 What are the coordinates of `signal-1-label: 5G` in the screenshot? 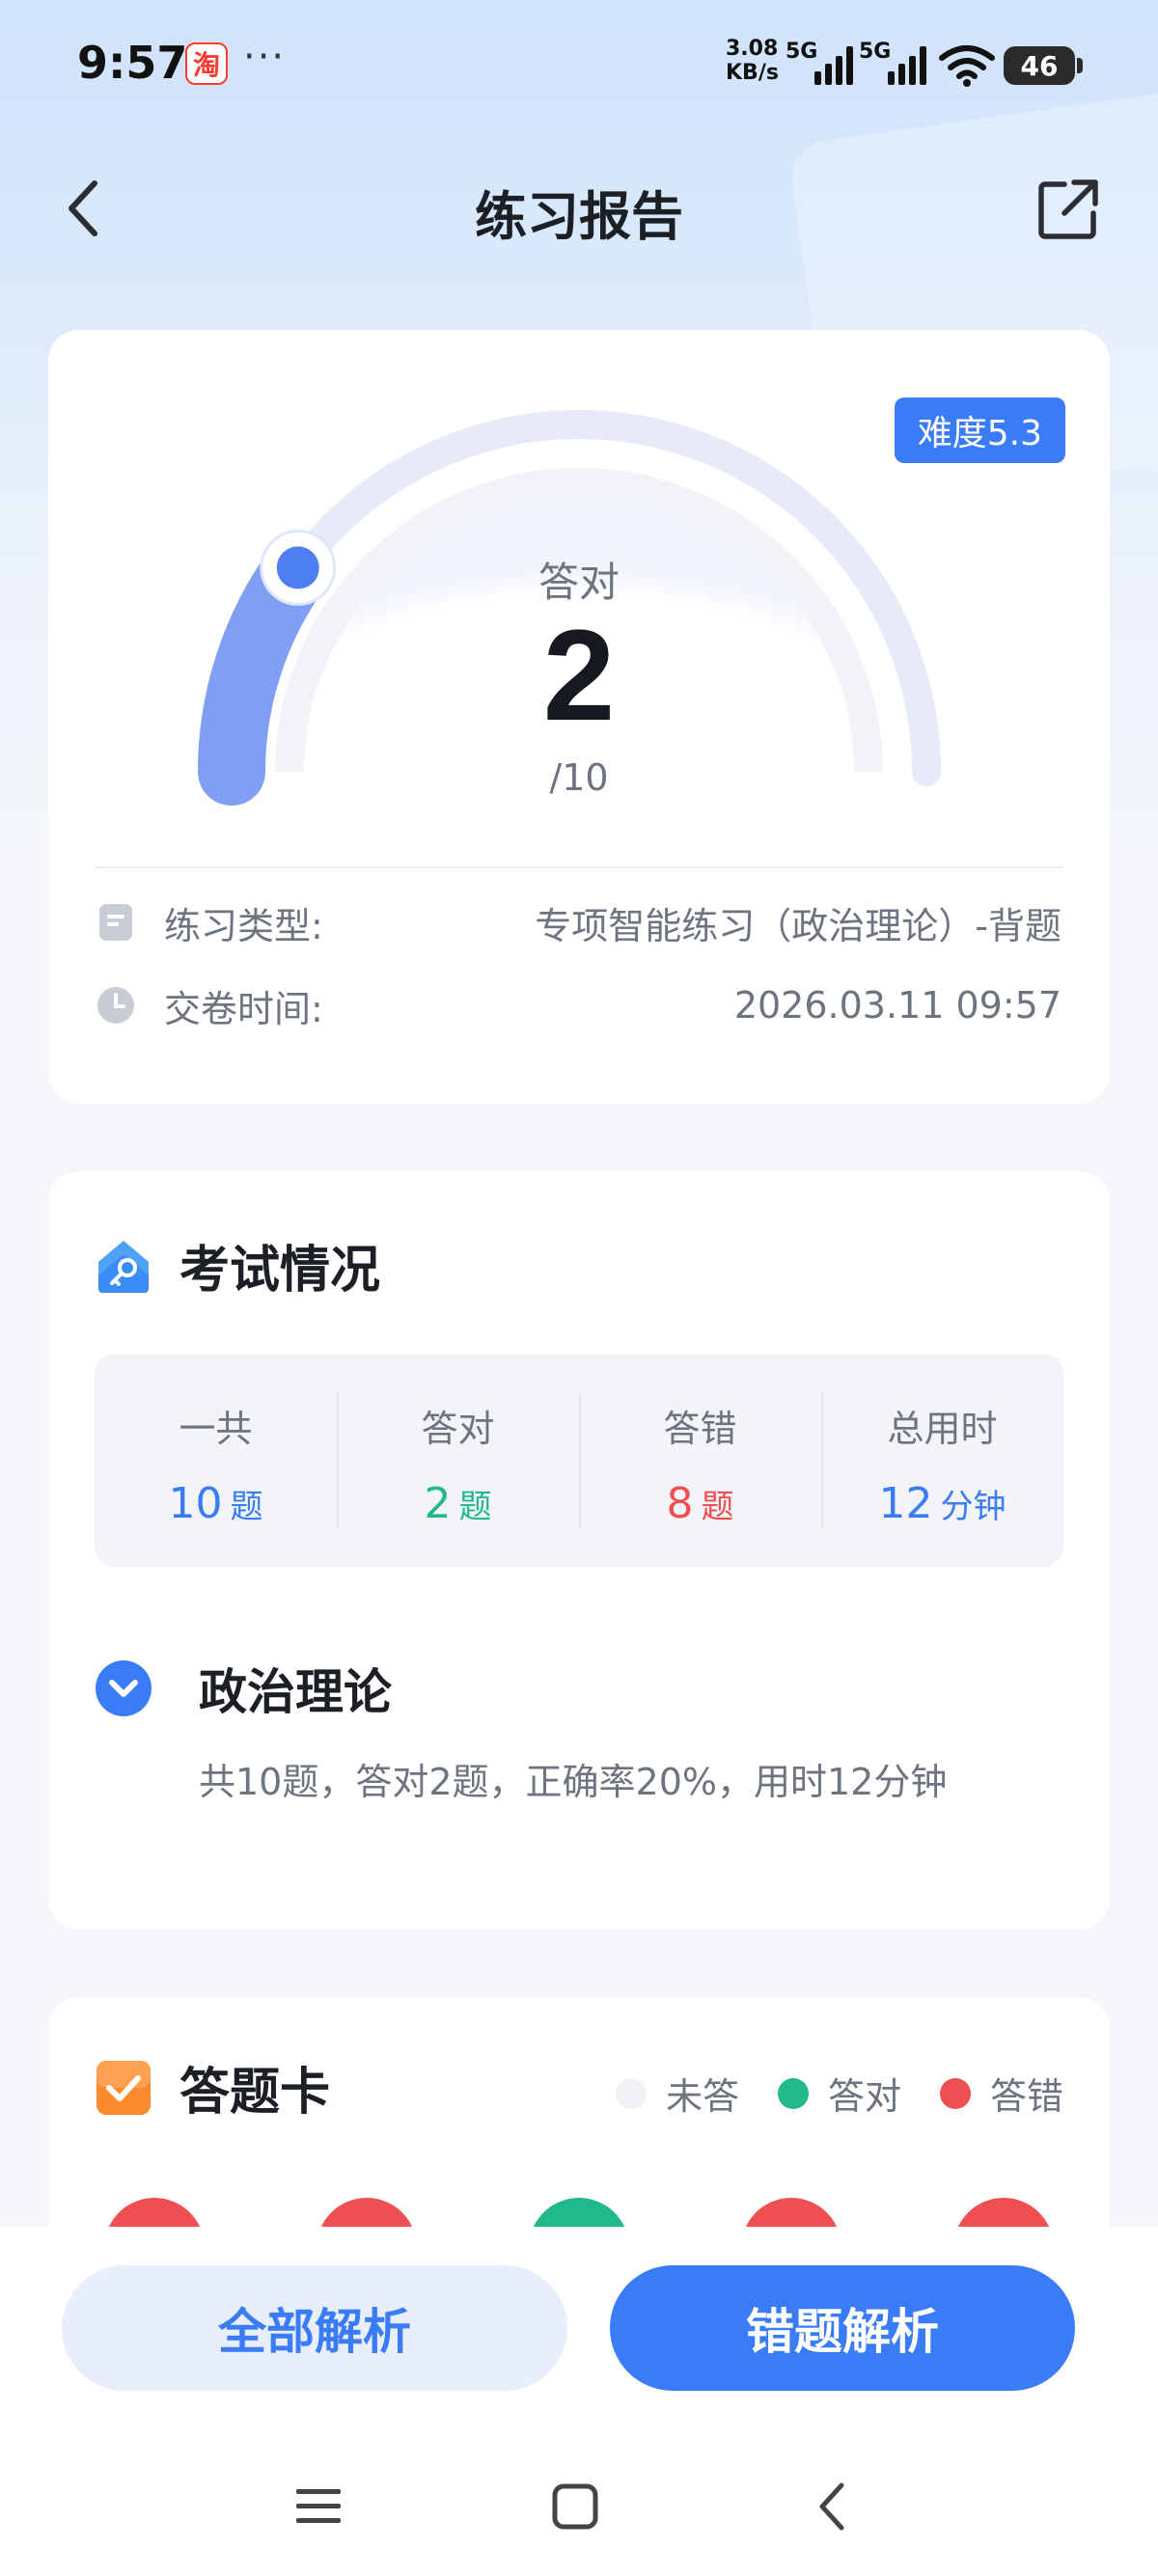 It's located at (801, 52).